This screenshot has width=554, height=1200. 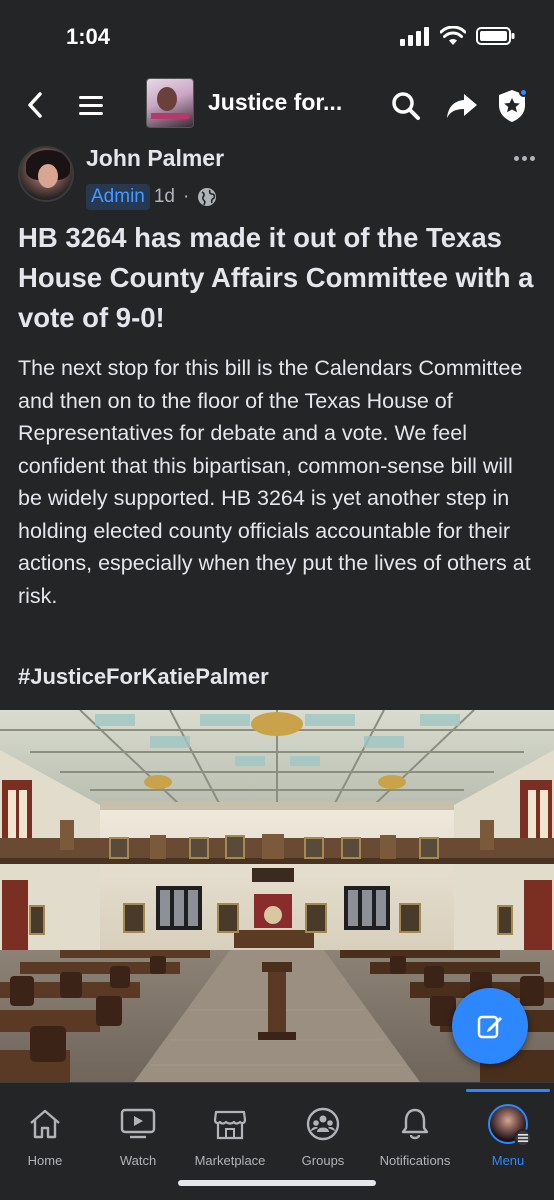 I want to click on post-time: 1d, so click(x=164, y=197).